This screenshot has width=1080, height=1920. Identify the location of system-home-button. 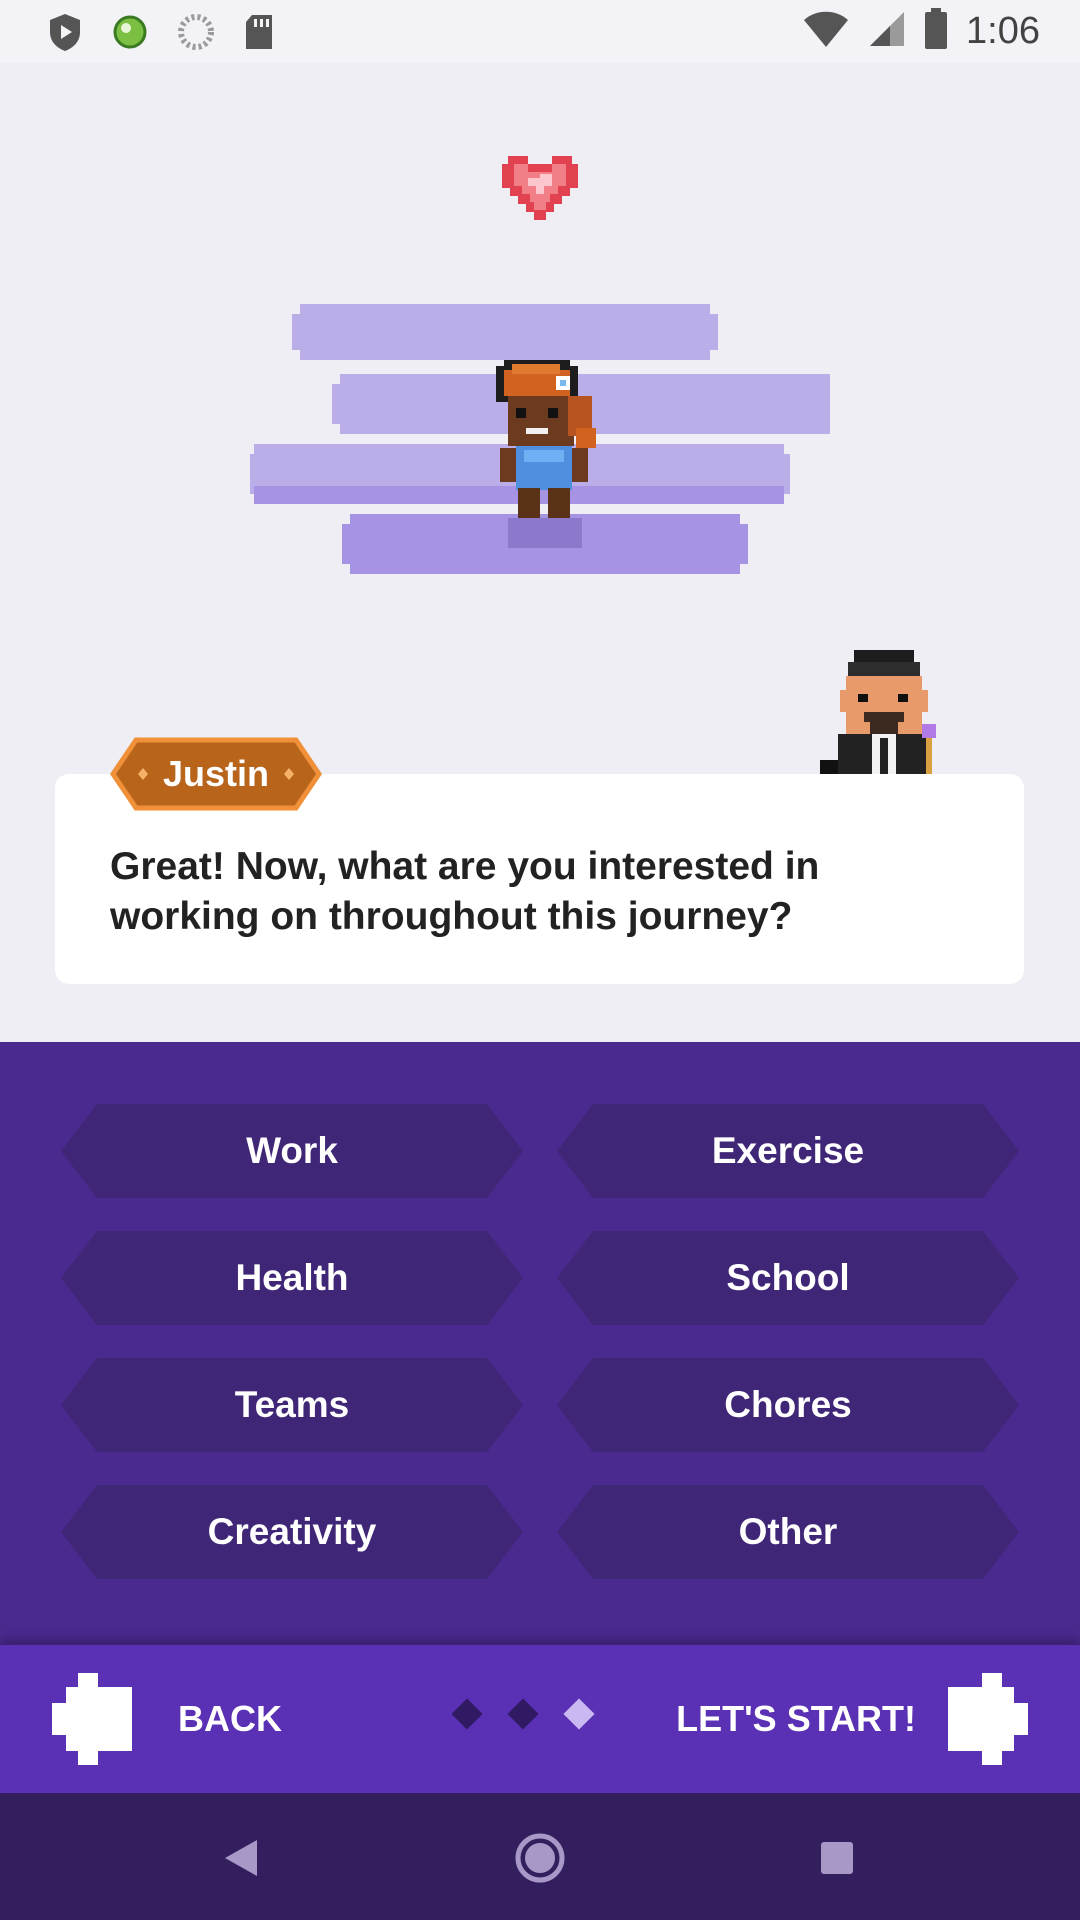
(540, 1858).